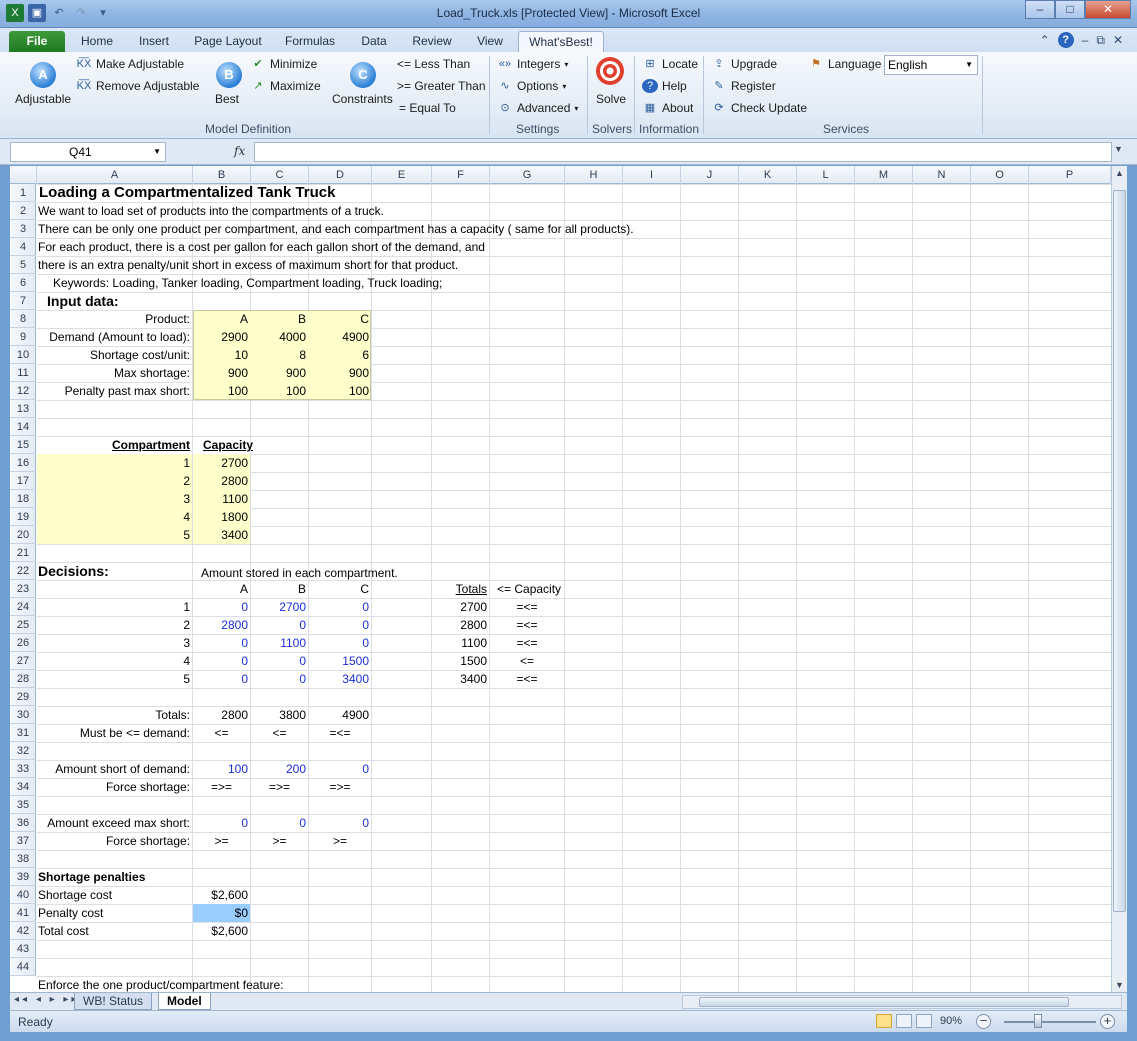 This screenshot has width=1137, height=1041. What do you see at coordinates (154, 41) in the screenshot?
I see `tab-insert: Insert` at bounding box center [154, 41].